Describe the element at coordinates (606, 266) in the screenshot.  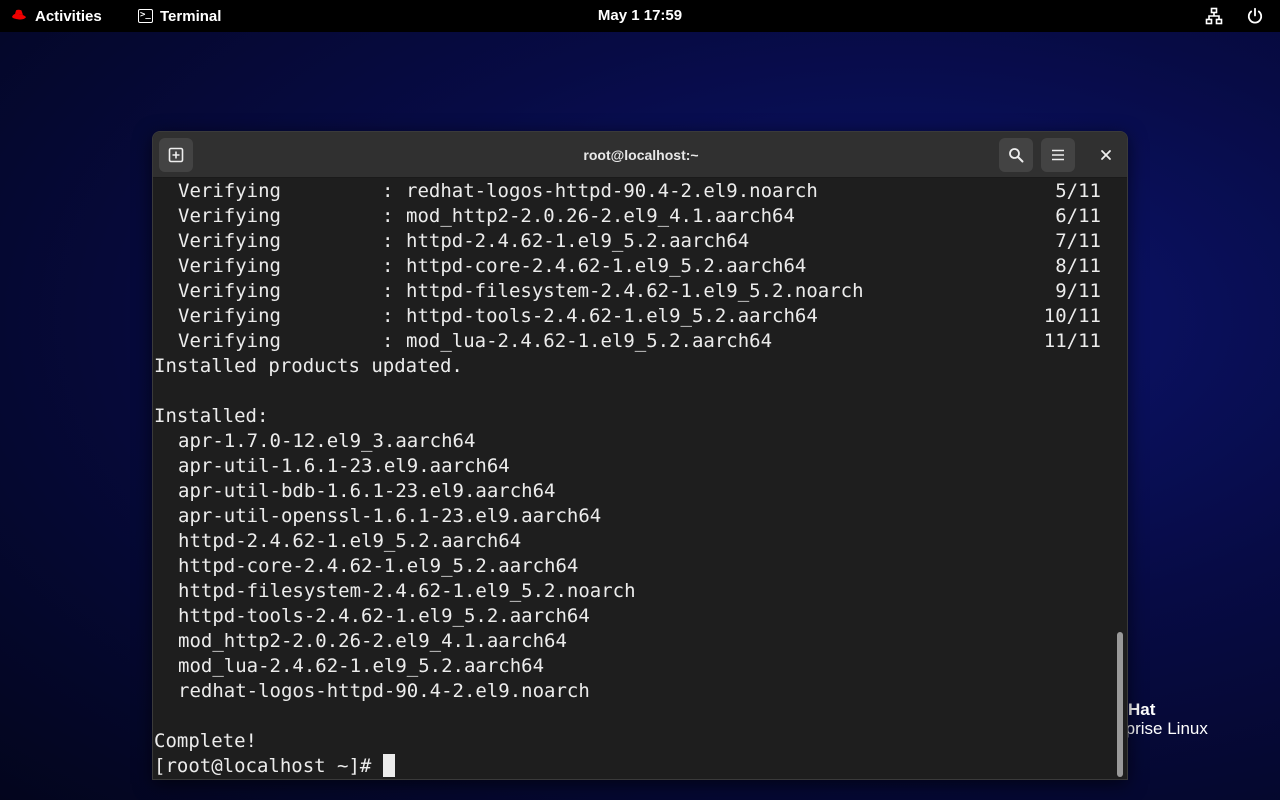
I see `verify-package: httpd-core-2.4.62-1.el9_5.2.aarch64` at that location.